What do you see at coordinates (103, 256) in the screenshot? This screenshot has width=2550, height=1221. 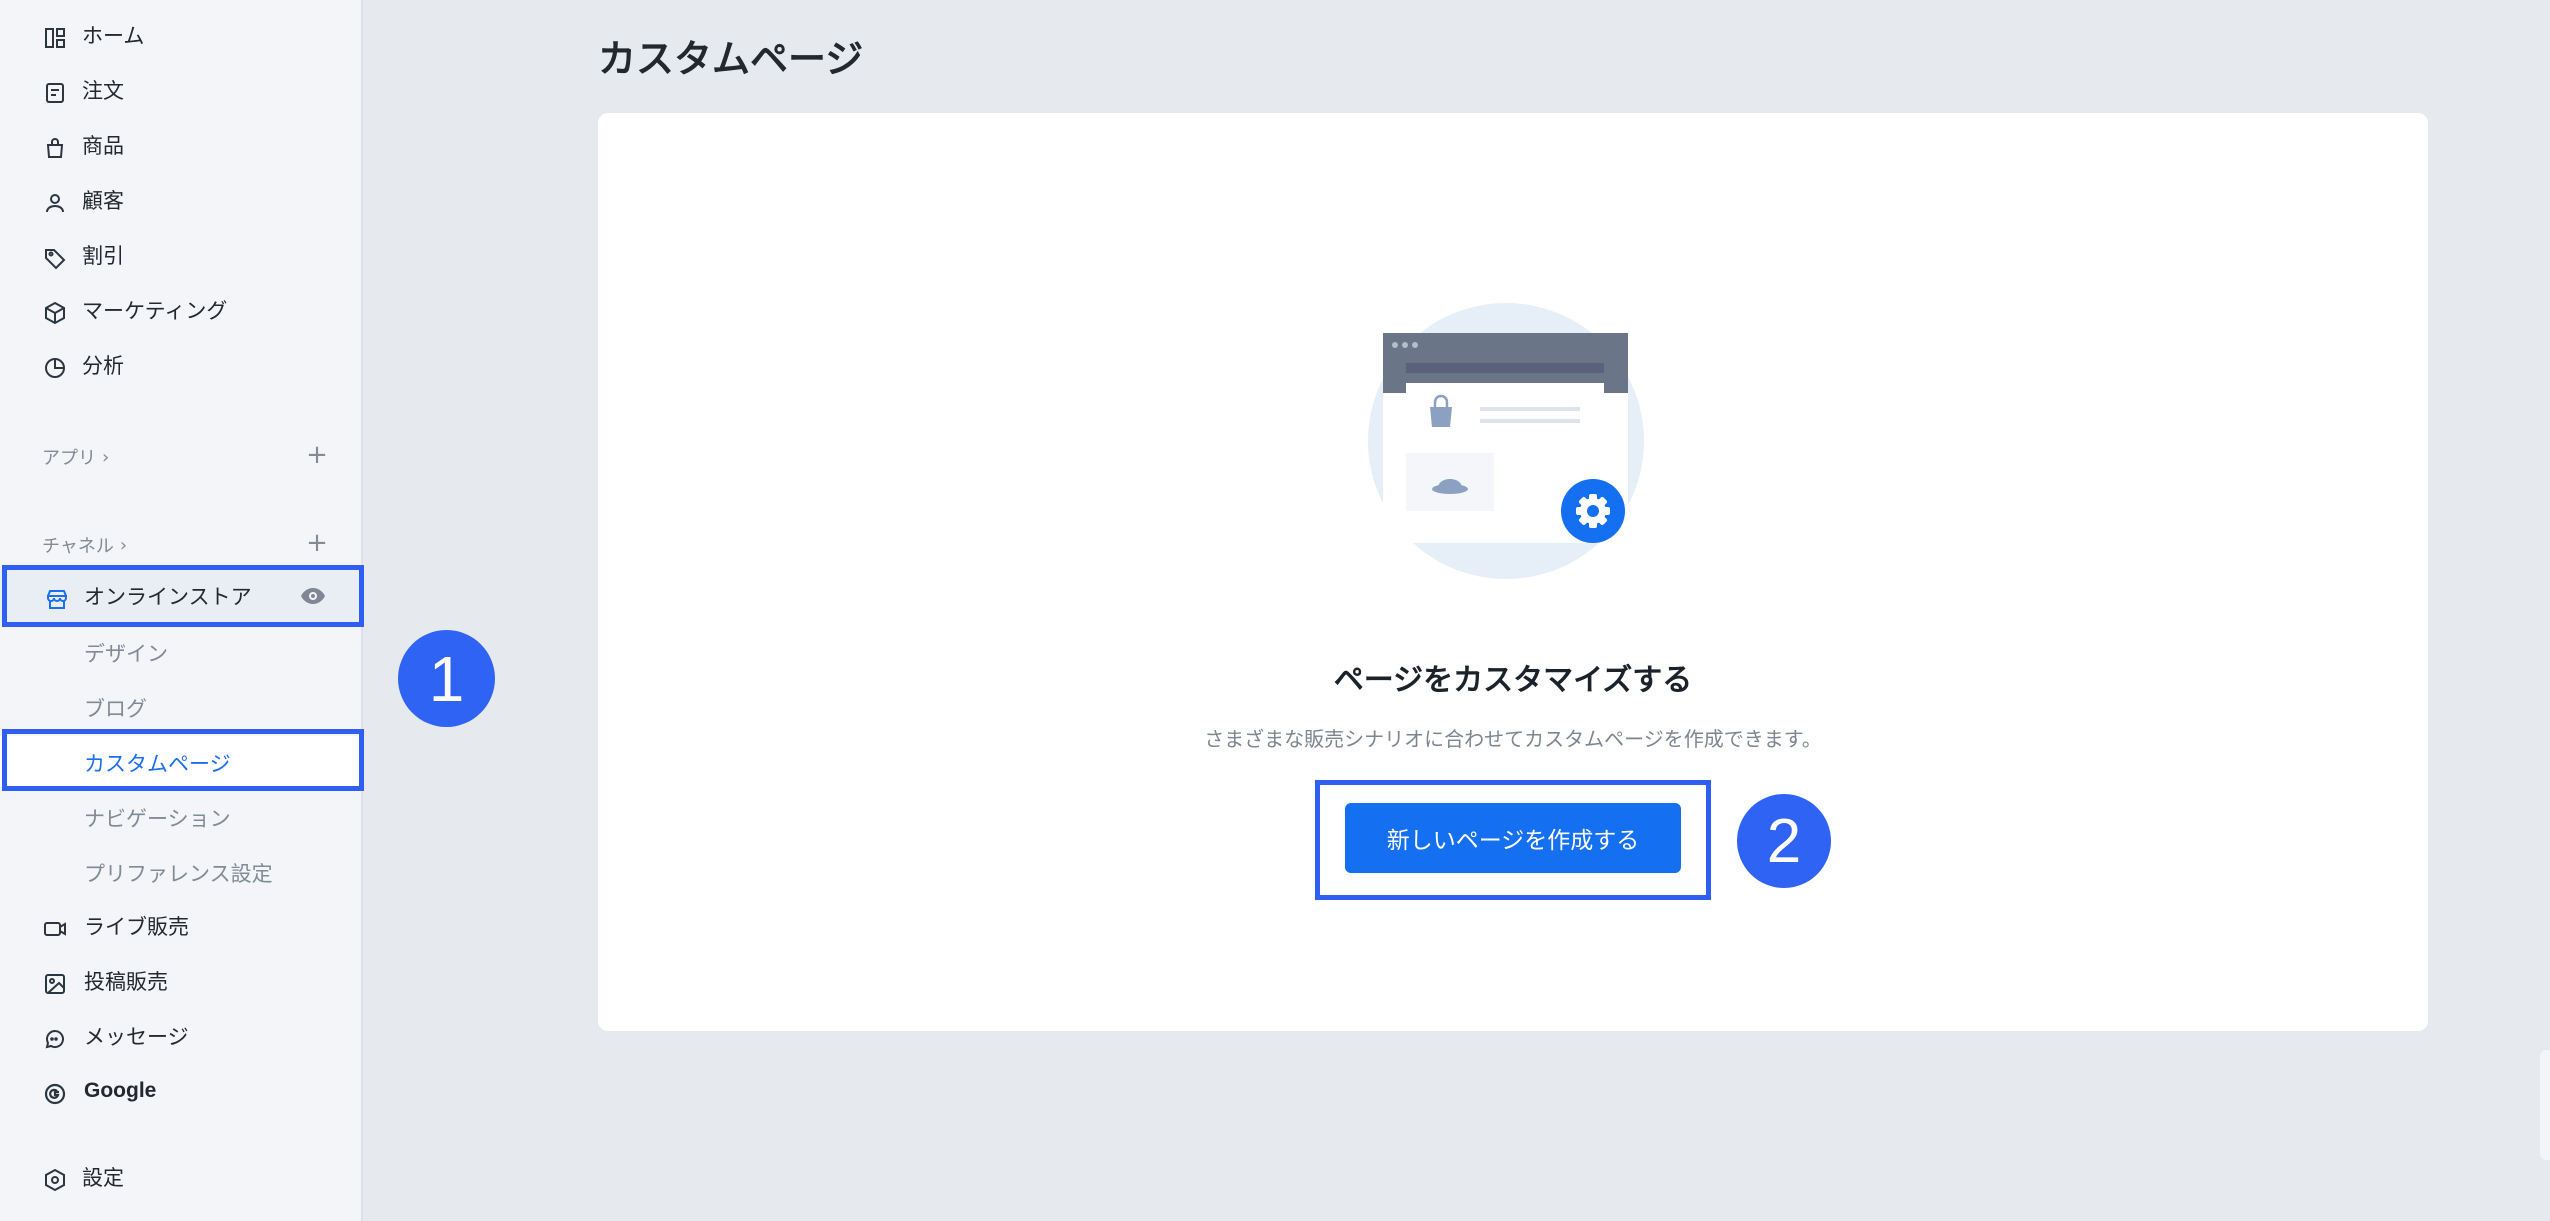 I see `sidebar-item-label: 割引` at bounding box center [103, 256].